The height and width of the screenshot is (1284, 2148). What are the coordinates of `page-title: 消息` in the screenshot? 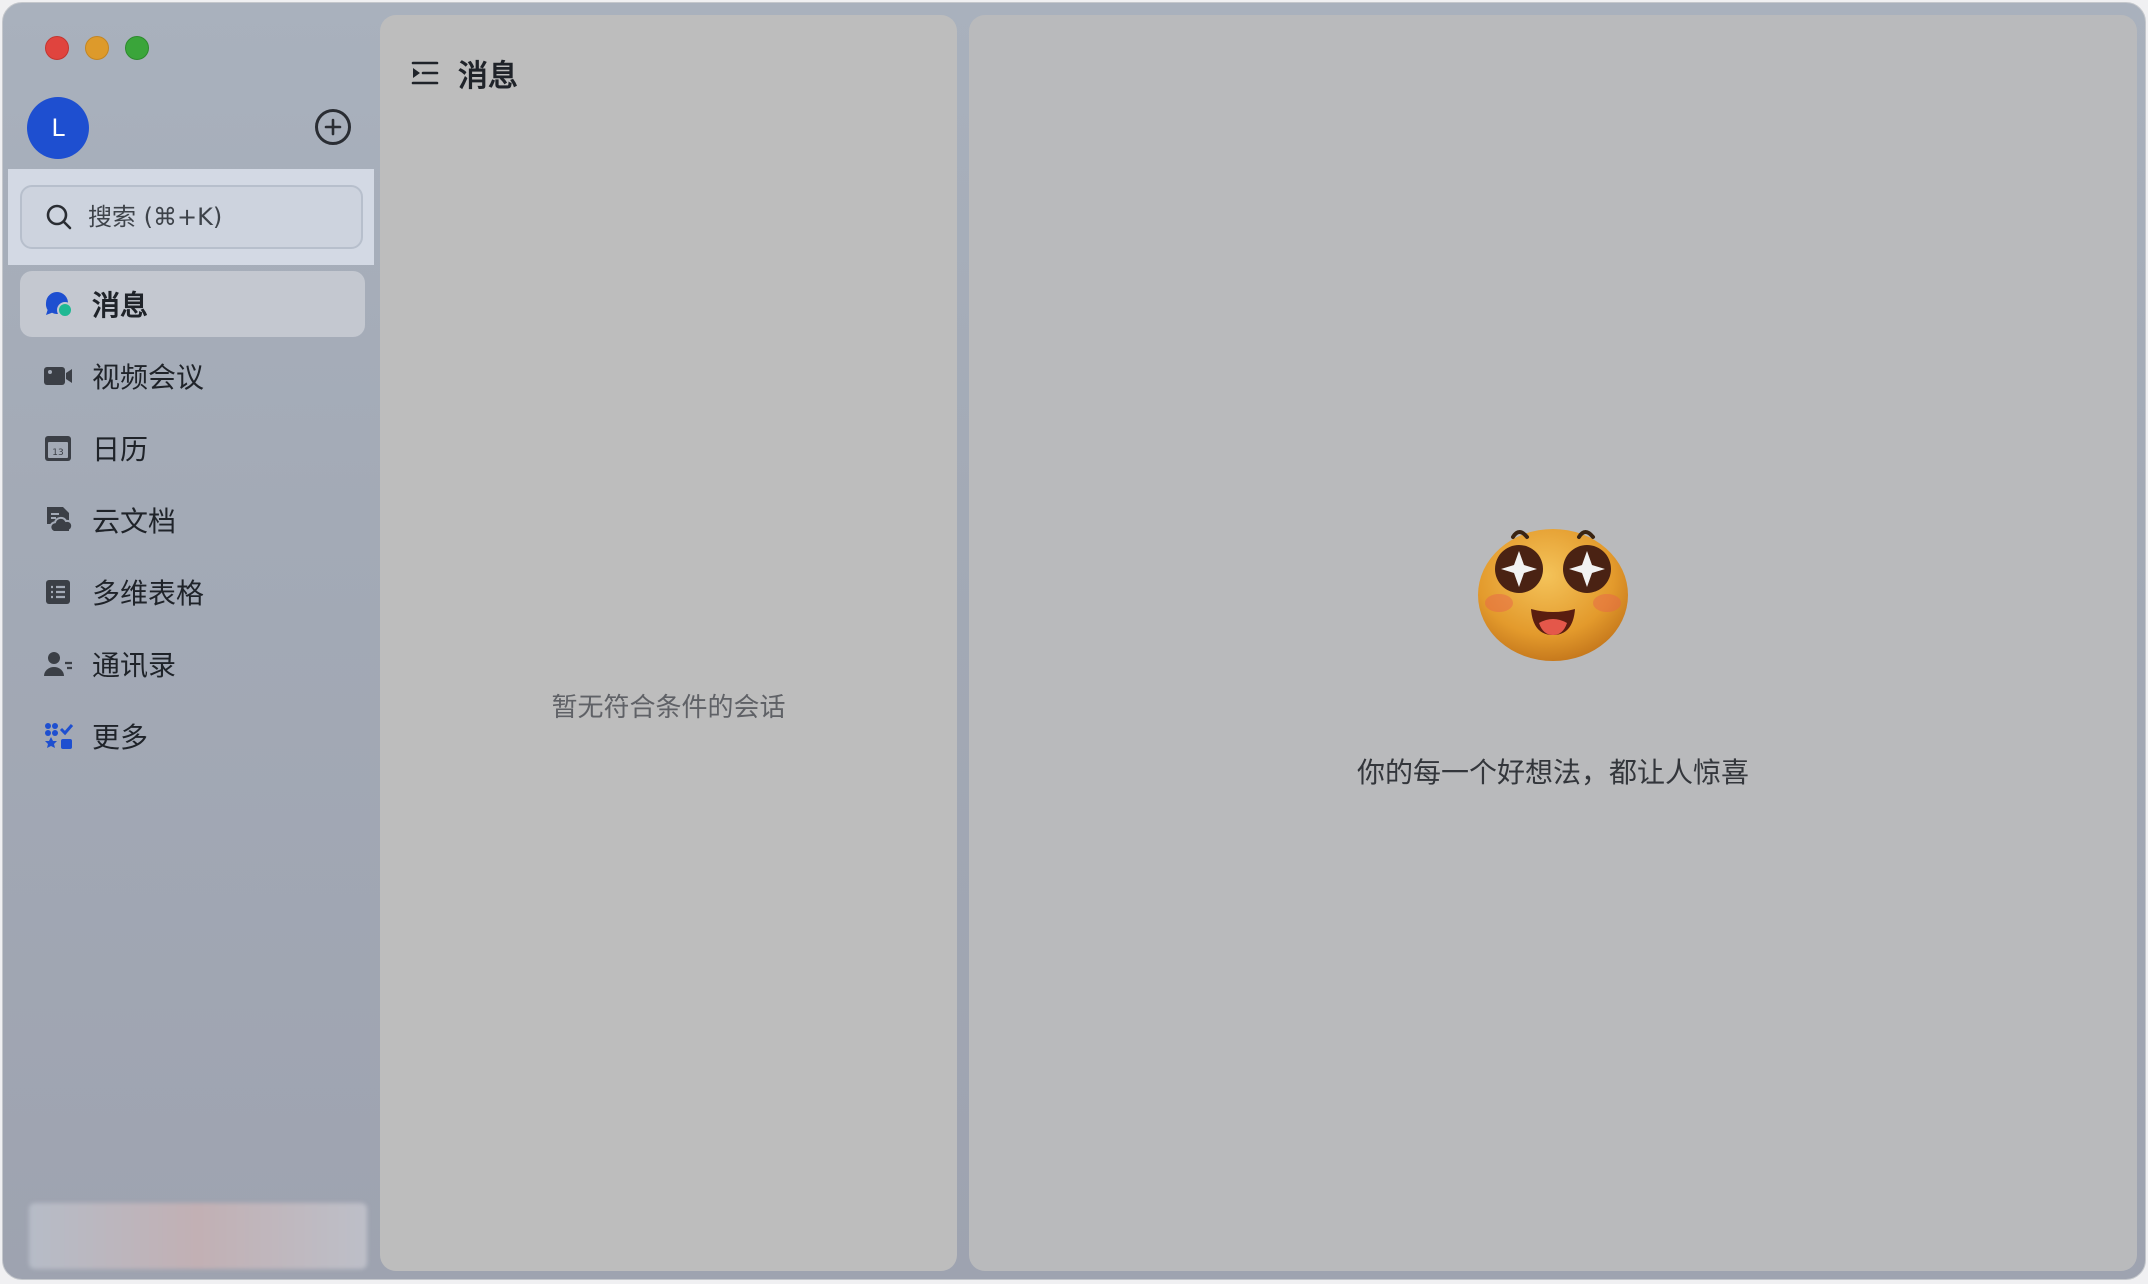 It's located at (488, 76).